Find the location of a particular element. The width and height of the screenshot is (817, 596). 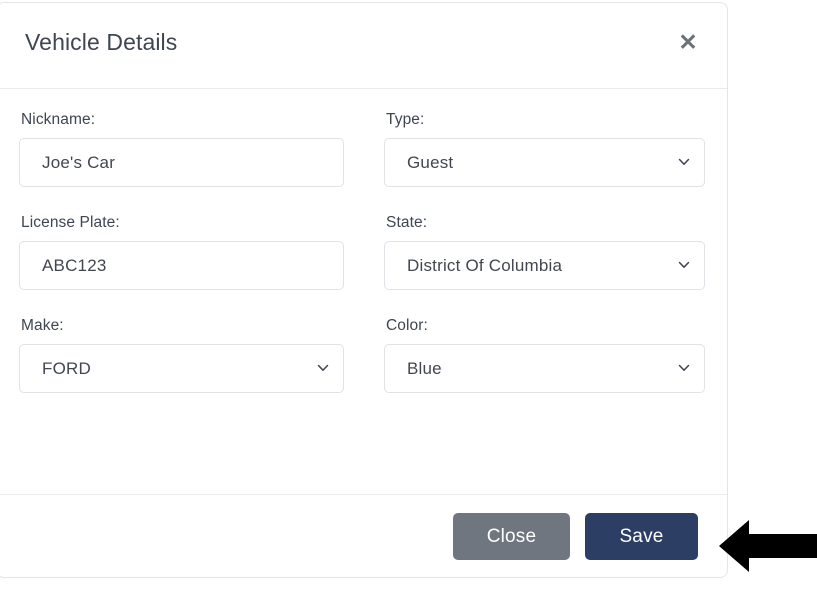

field-license-plate: License Plate: ABC123 is located at coordinates (181, 252).